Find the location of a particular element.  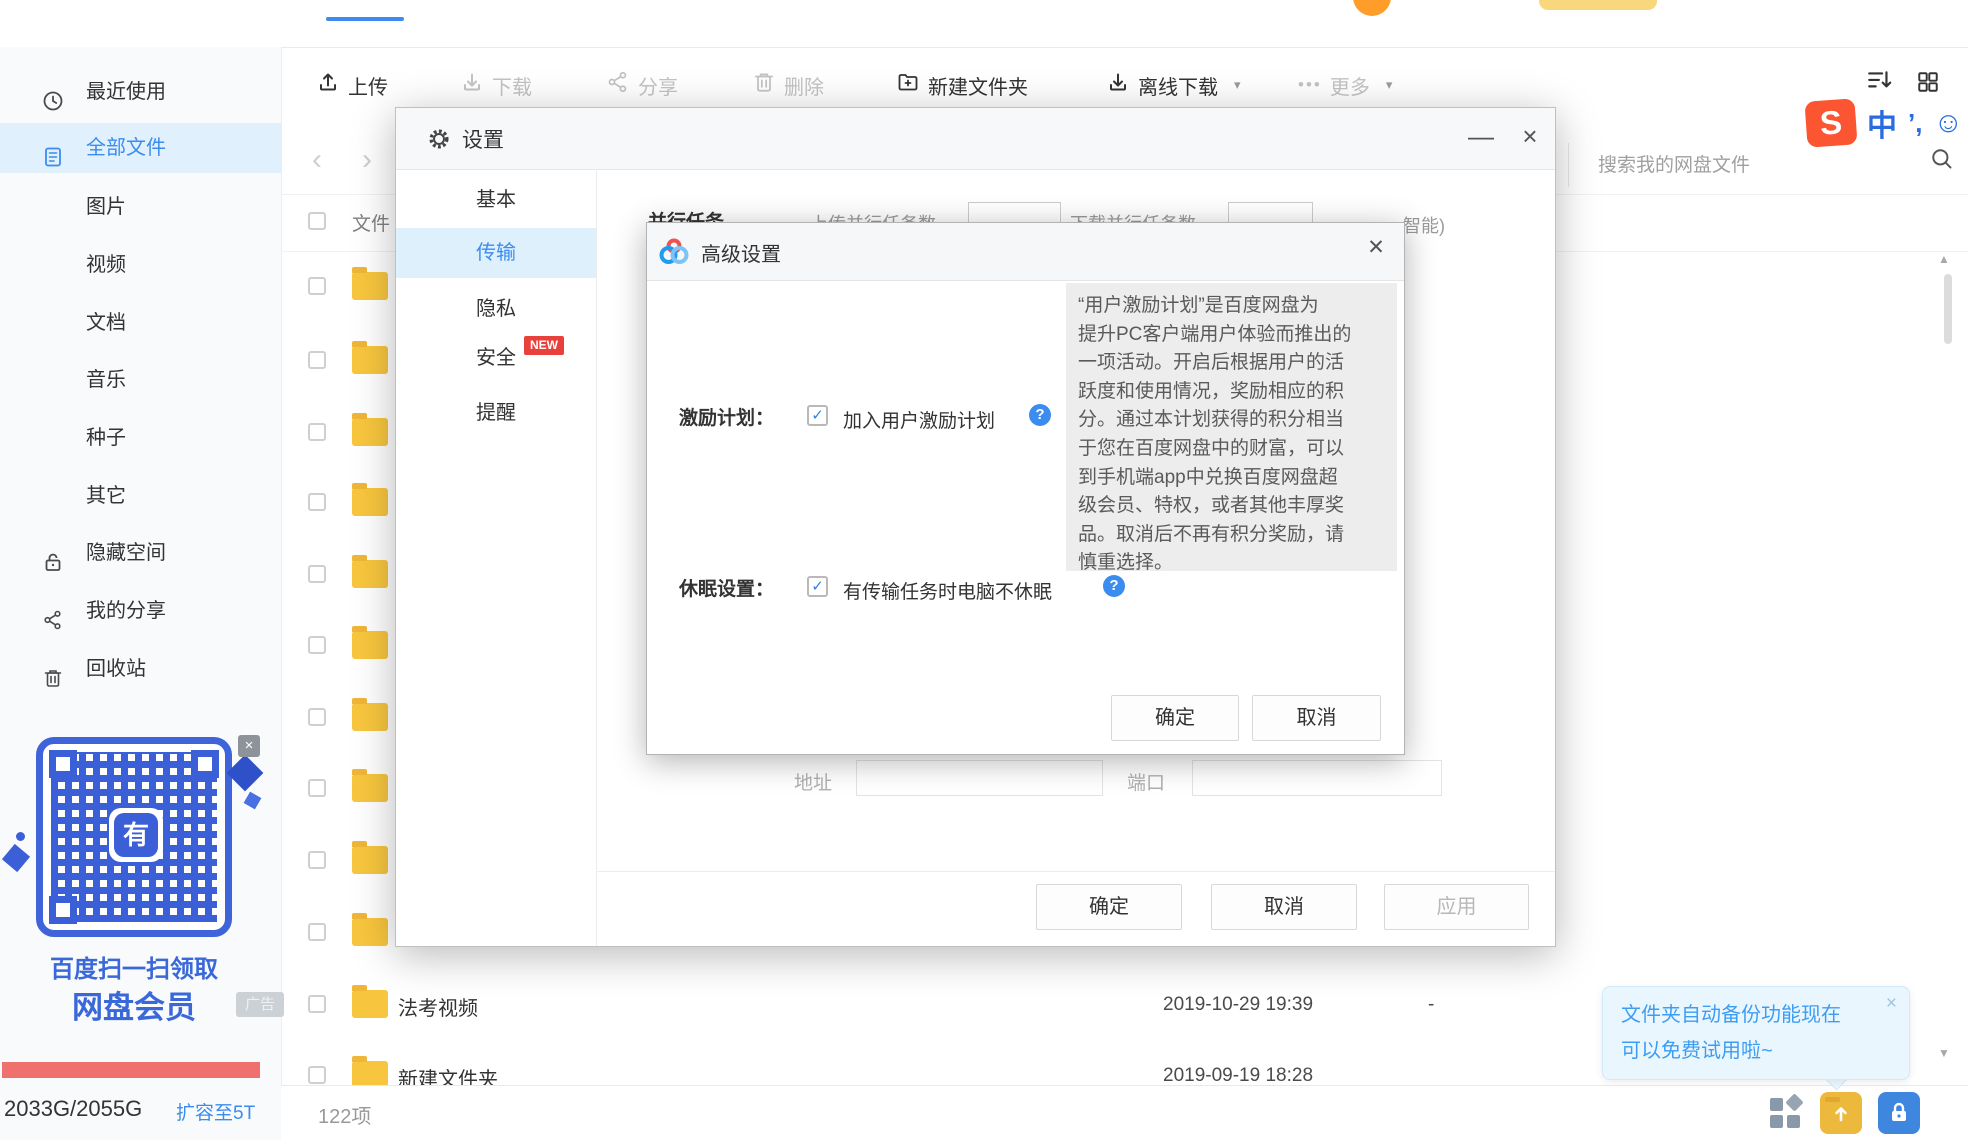

select-all-checkbox is located at coordinates (317, 221).